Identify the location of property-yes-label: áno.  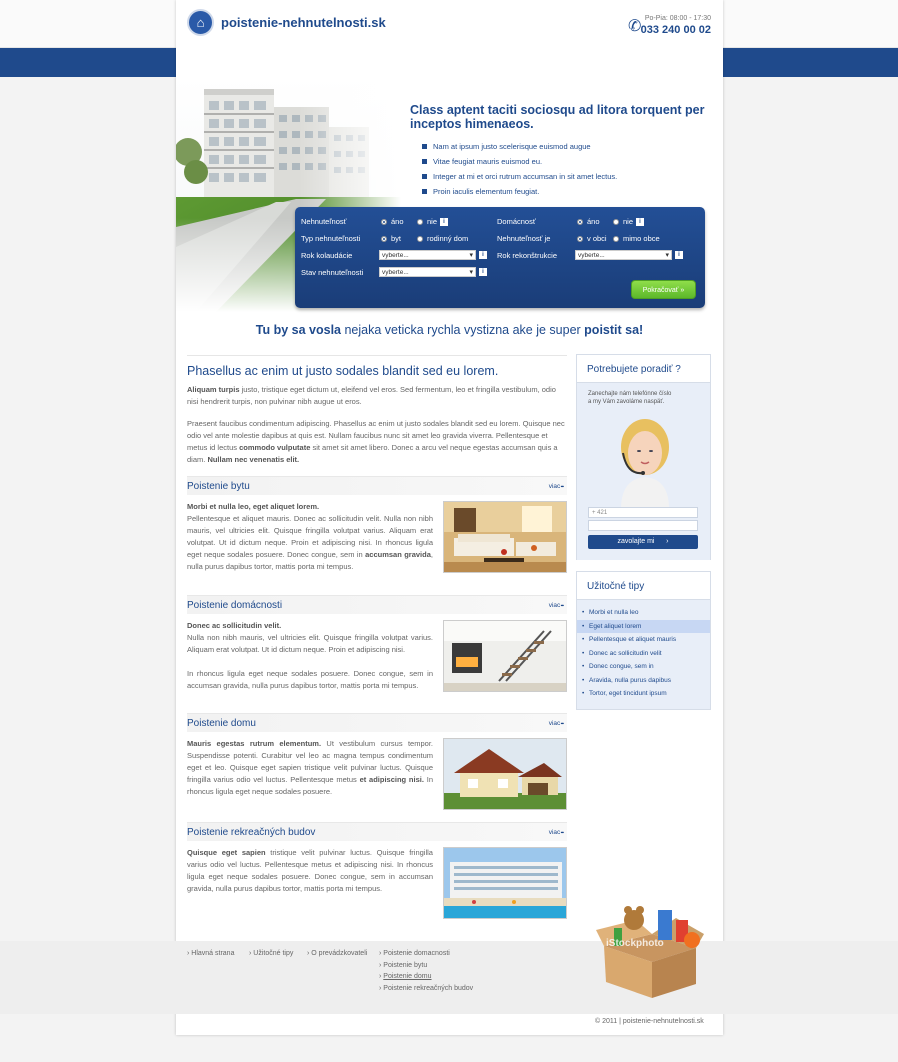
(397, 221).